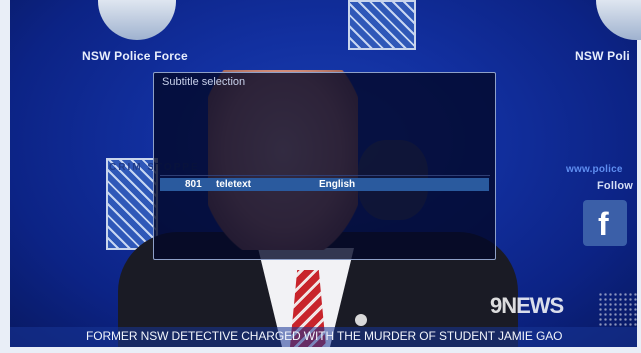 Image resolution: width=641 pixels, height=353 pixels. Describe the element at coordinates (320, 350) in the screenshot. I see `frame-bottom` at that location.